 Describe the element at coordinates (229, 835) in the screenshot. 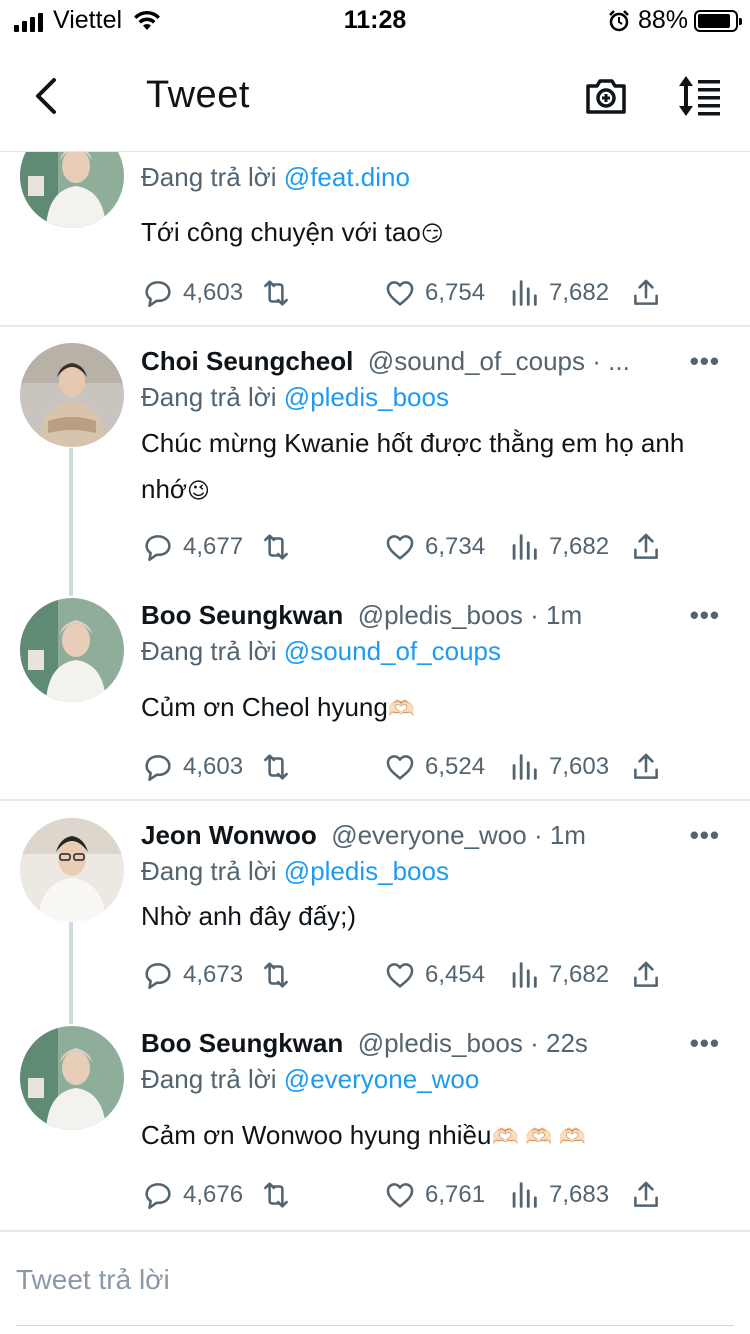

I see `display-name: Jeon Wonwoo` at that location.